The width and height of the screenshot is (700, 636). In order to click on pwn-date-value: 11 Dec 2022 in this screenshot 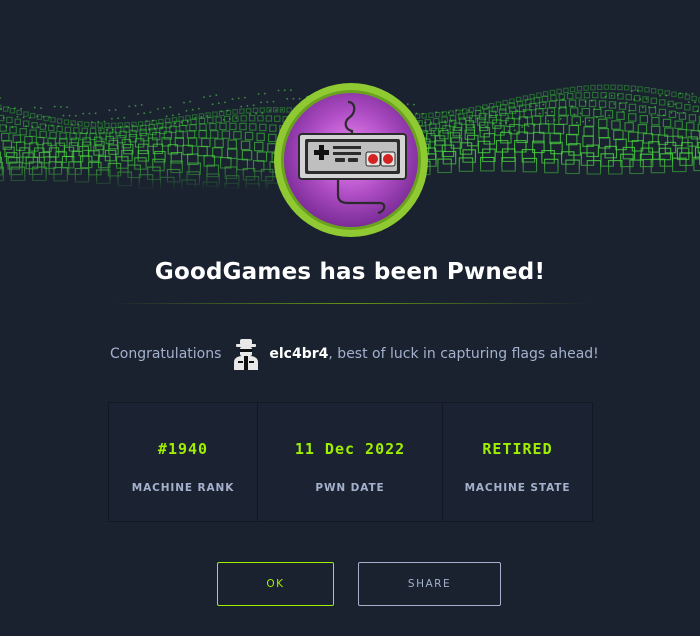, I will do `click(350, 449)`.